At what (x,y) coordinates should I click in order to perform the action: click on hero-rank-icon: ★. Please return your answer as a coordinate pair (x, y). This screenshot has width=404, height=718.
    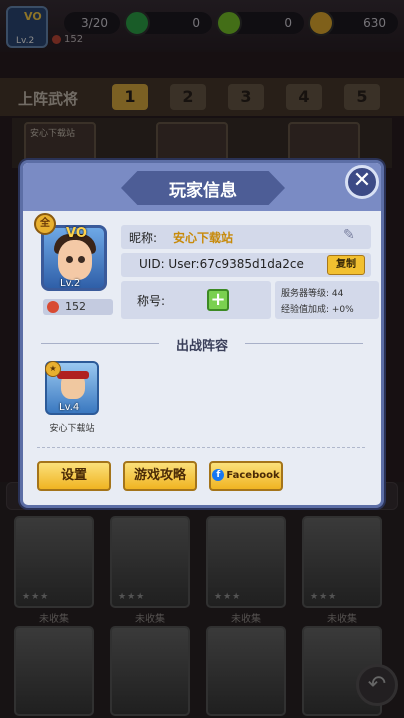
    Looking at the image, I should click on (53, 369).